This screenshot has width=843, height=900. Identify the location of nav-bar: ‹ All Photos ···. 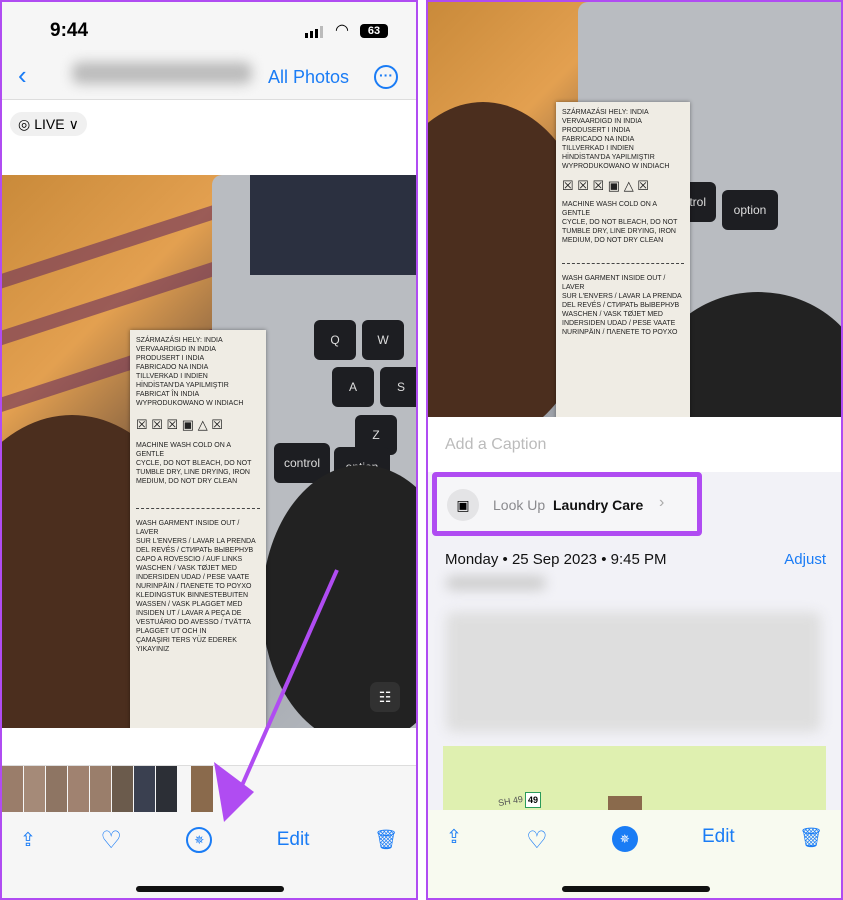
(209, 76).